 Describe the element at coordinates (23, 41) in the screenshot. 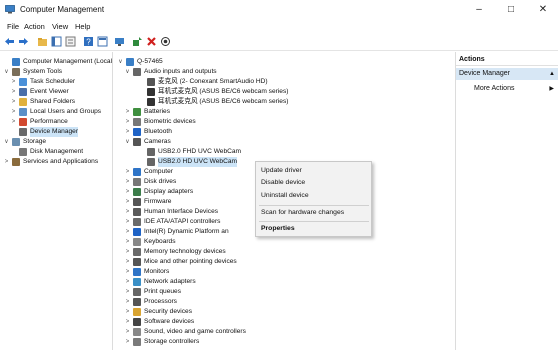

I see `forward-arrow-icon` at that location.